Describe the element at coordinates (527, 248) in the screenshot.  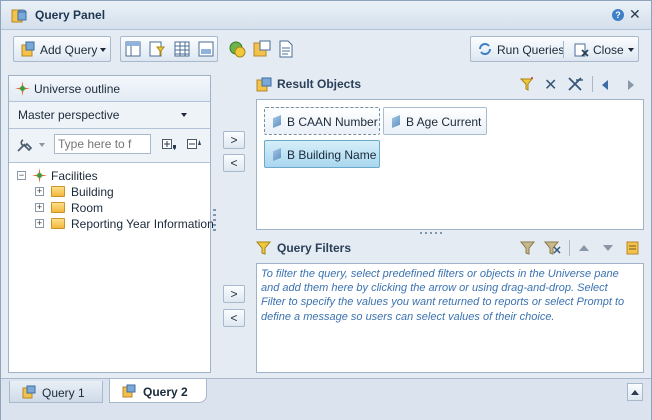
I see `predefined-filter-icon` at that location.